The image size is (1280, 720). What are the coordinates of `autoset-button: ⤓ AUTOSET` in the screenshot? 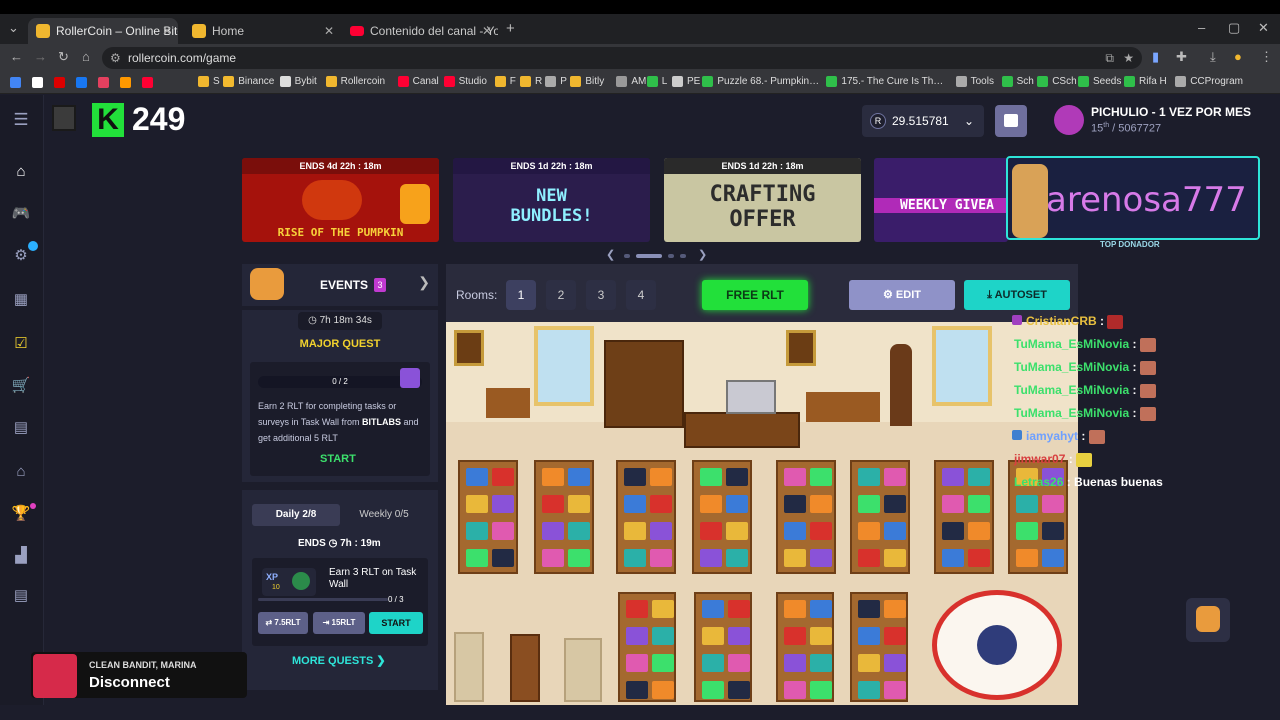 It's located at (1017, 295).